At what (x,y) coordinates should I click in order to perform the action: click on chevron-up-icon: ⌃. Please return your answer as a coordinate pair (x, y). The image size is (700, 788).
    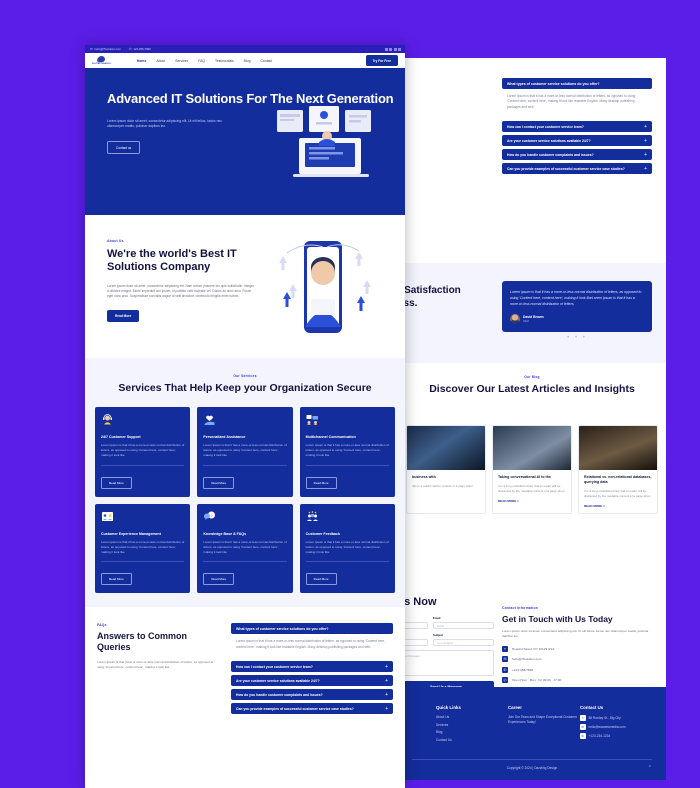
    Looking at the image, I should click on (650, 768).